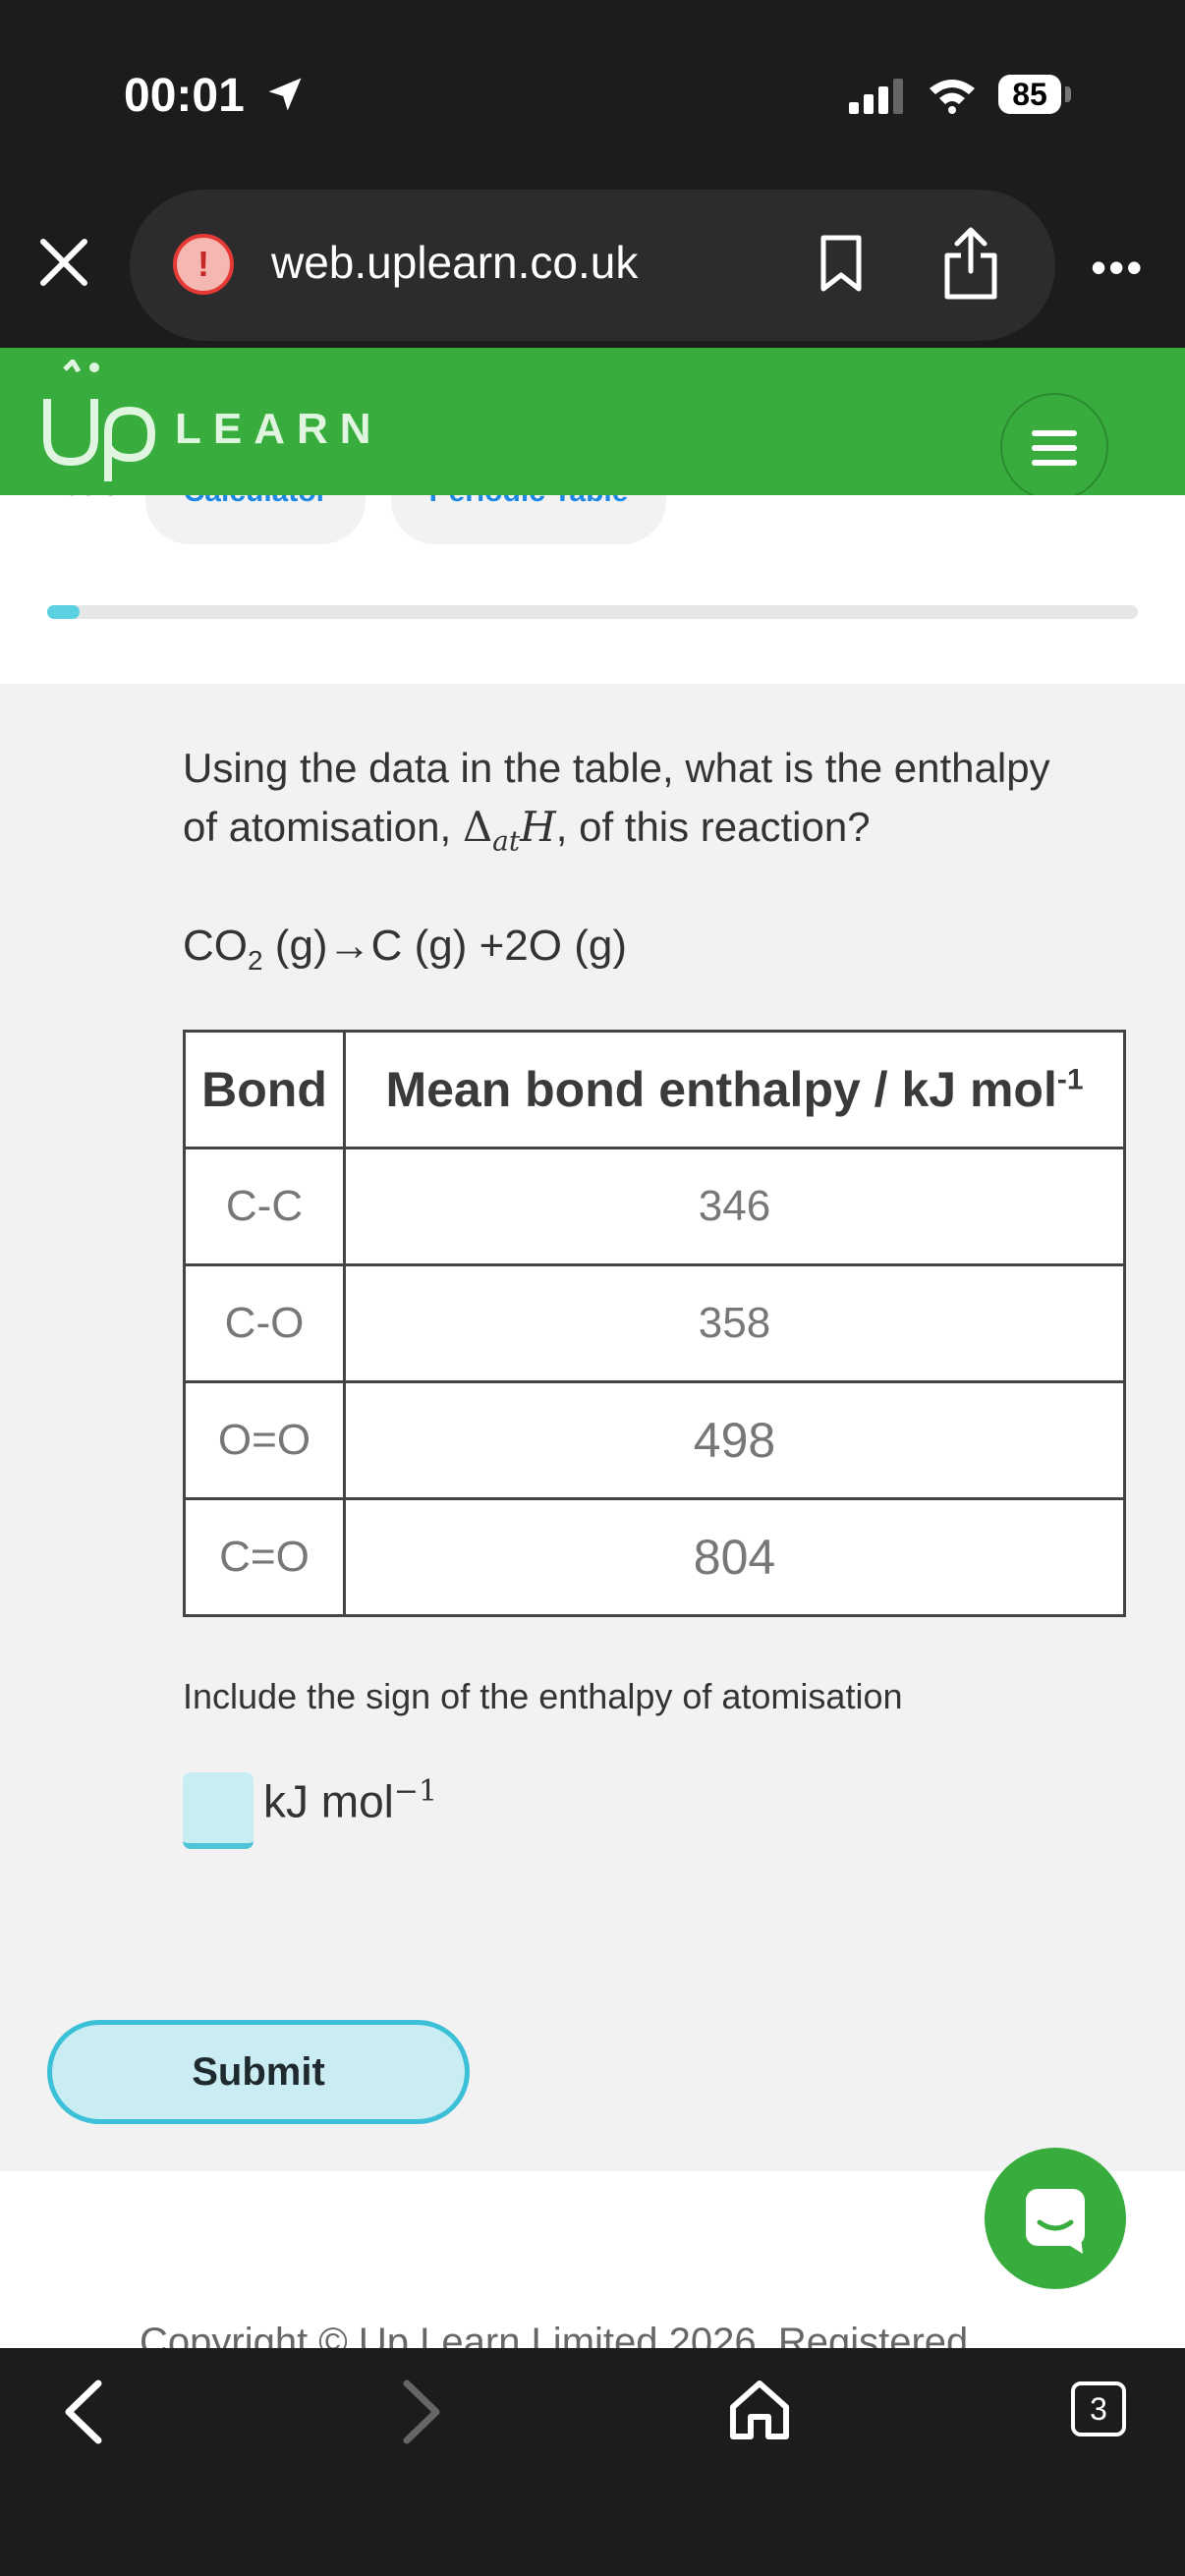  I want to click on lesson-progress-bar, so click(592, 612).